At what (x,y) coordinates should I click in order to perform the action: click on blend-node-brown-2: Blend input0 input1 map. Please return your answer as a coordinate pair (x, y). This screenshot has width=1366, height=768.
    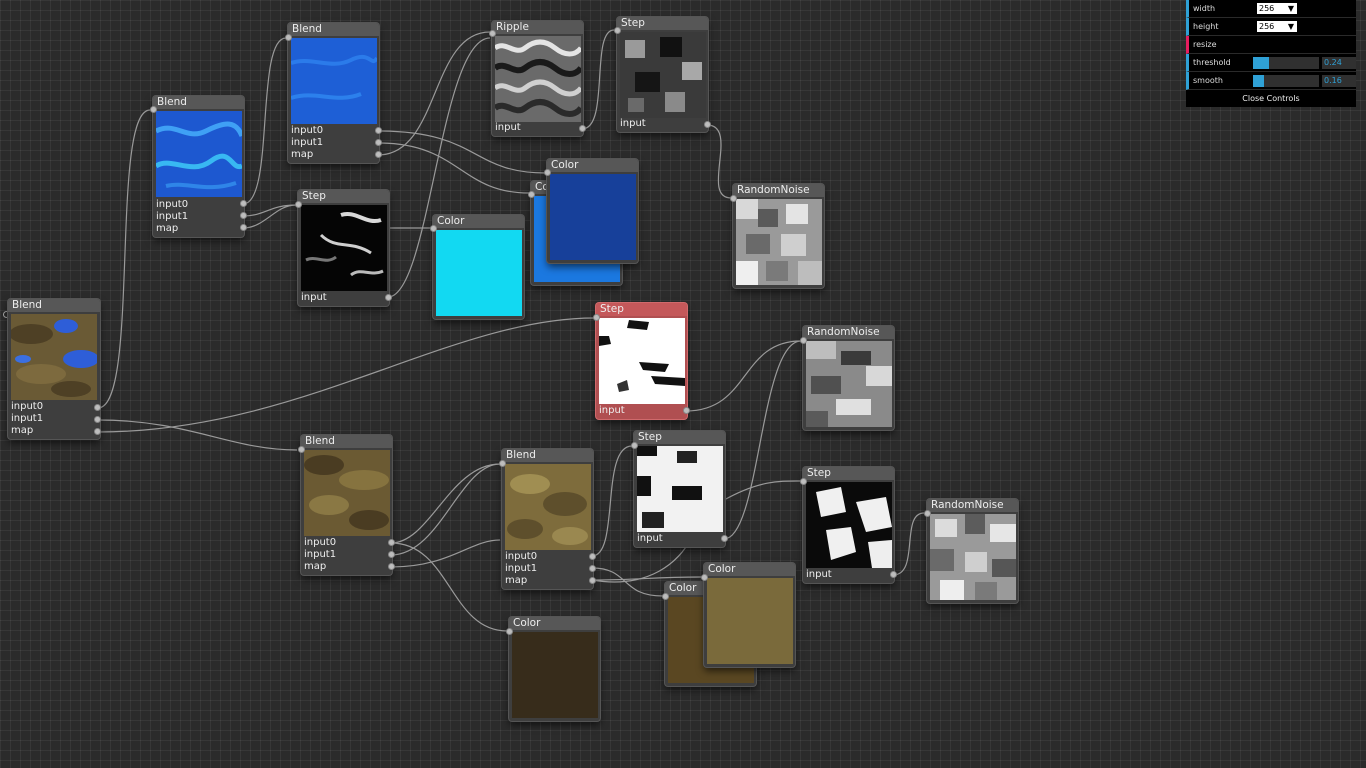
    Looking at the image, I should click on (547, 519).